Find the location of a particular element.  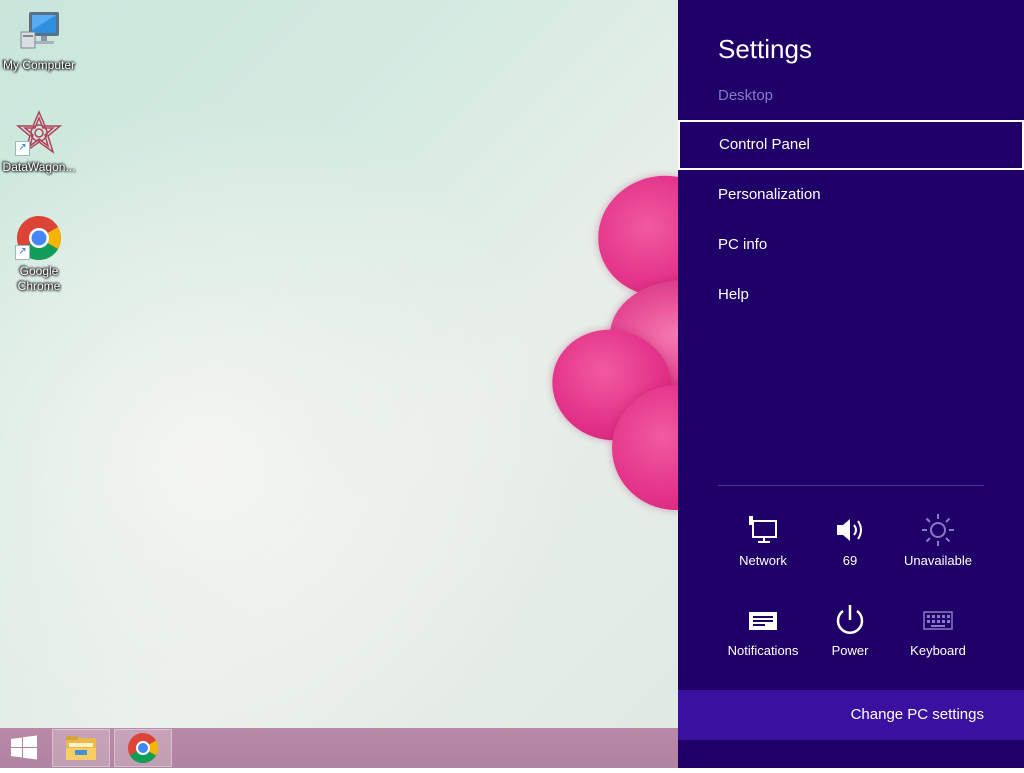

notifications-icon is located at coordinates (763, 621).